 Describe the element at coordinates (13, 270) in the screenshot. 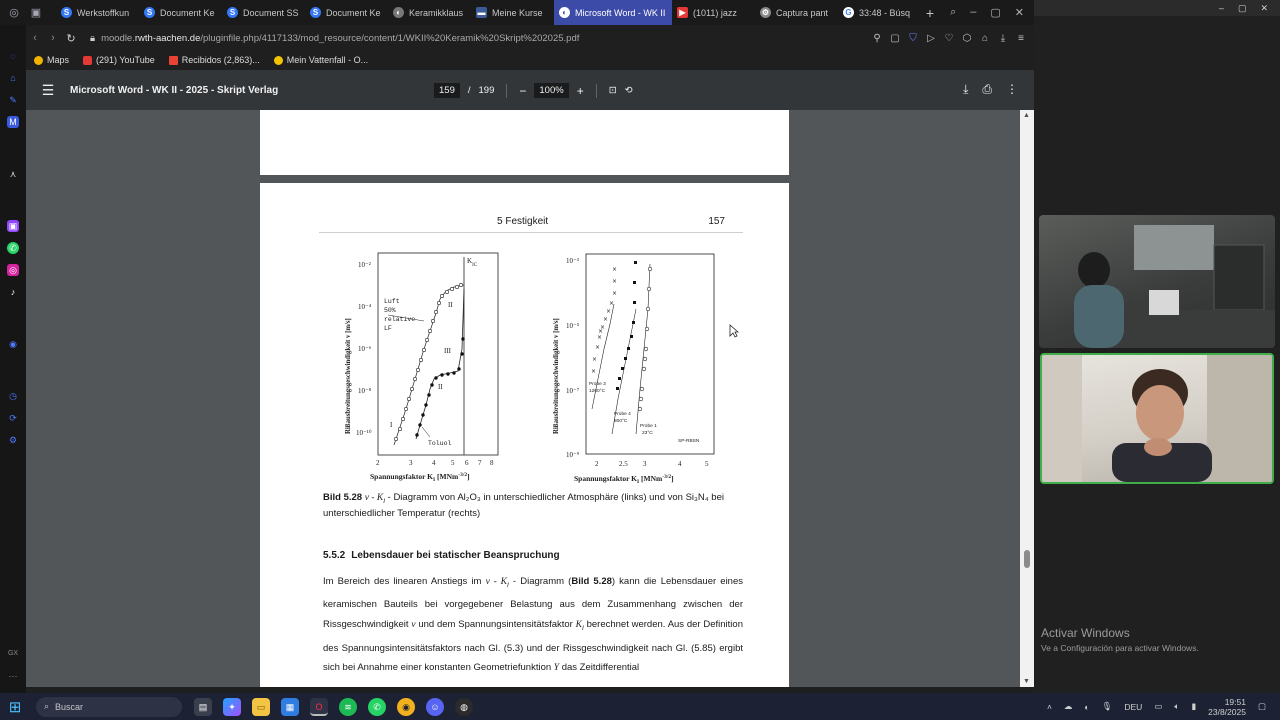

I see `instagram-icon: ◎` at that location.